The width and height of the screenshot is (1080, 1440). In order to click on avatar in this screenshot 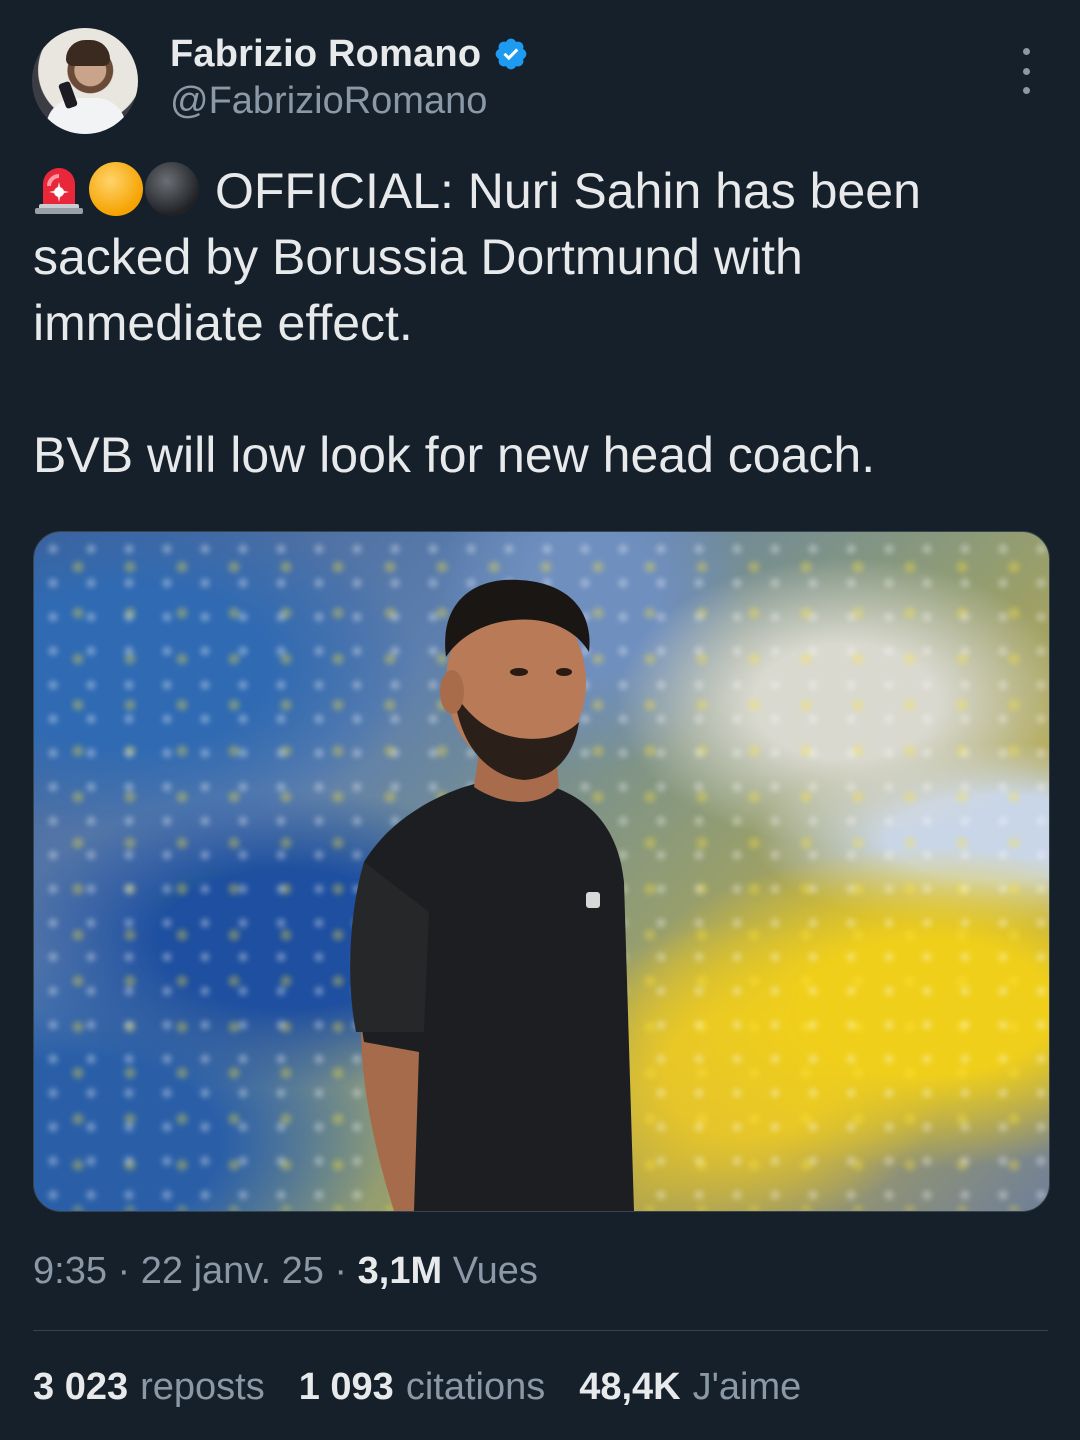, I will do `click(85, 81)`.